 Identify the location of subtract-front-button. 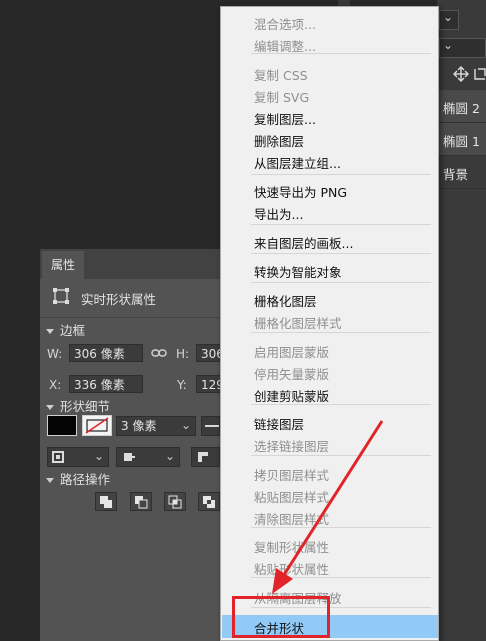
(141, 501).